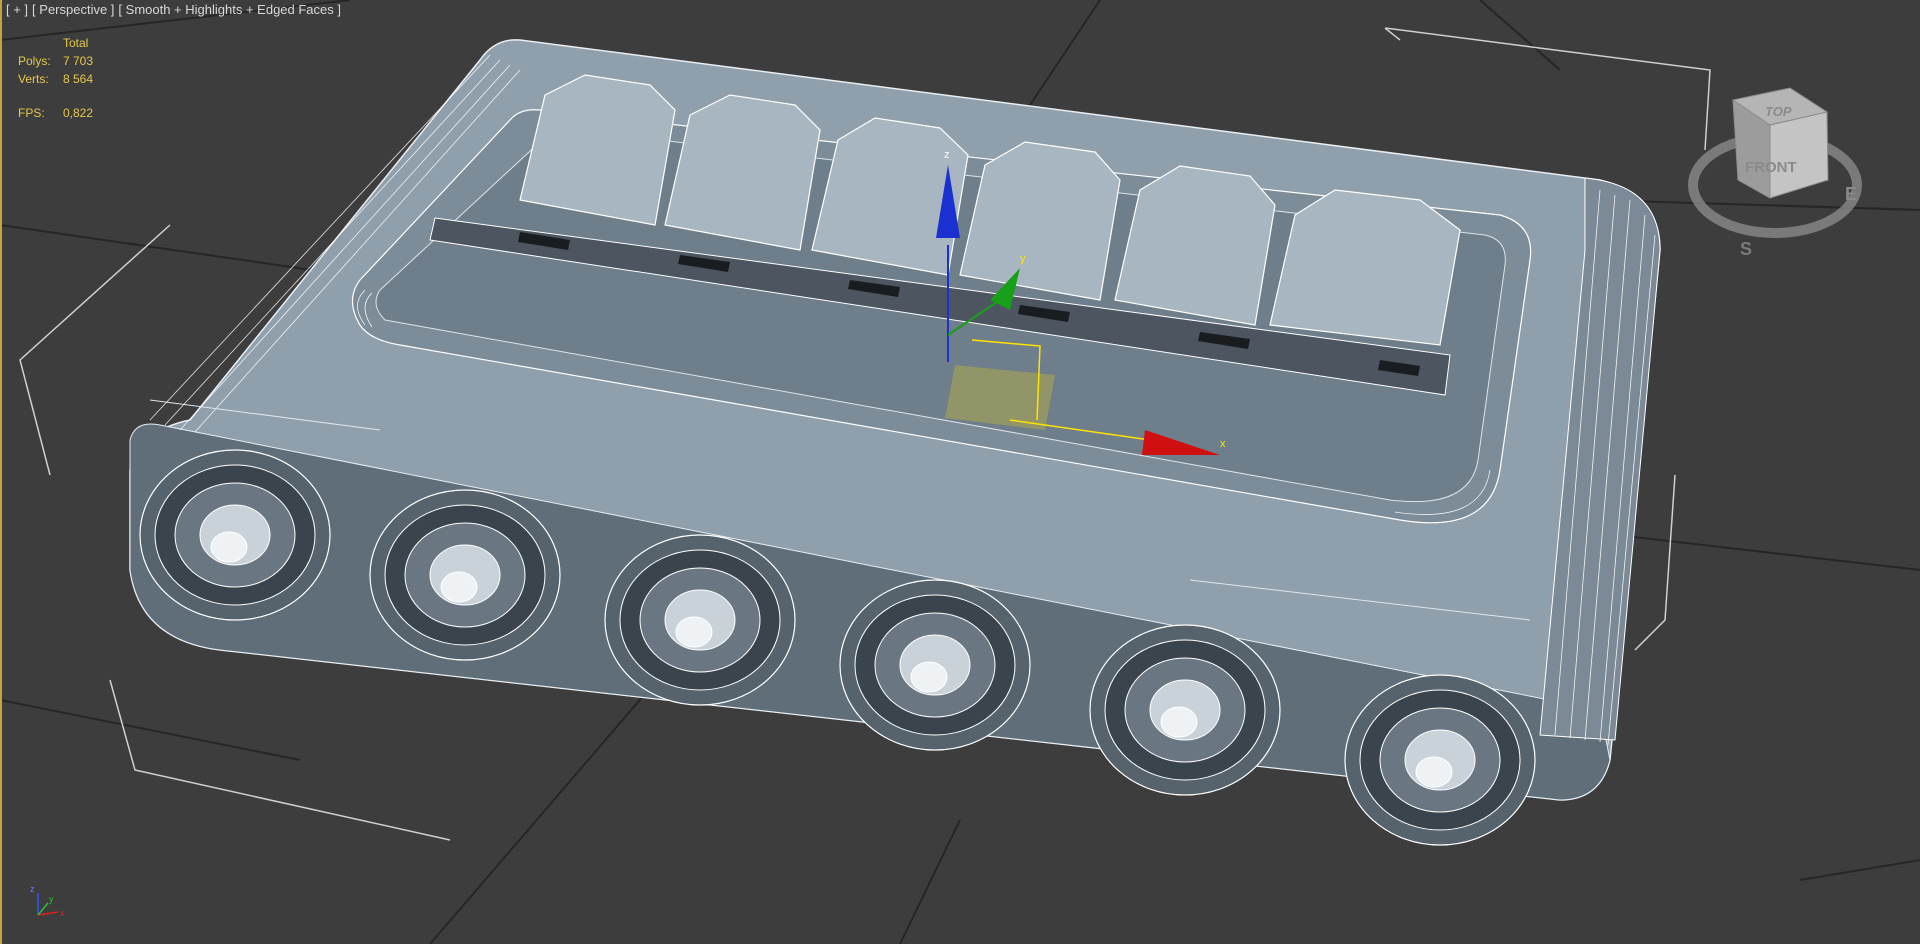 This screenshot has height=944, width=1920. I want to click on polys-label: Polys:, so click(34, 61).